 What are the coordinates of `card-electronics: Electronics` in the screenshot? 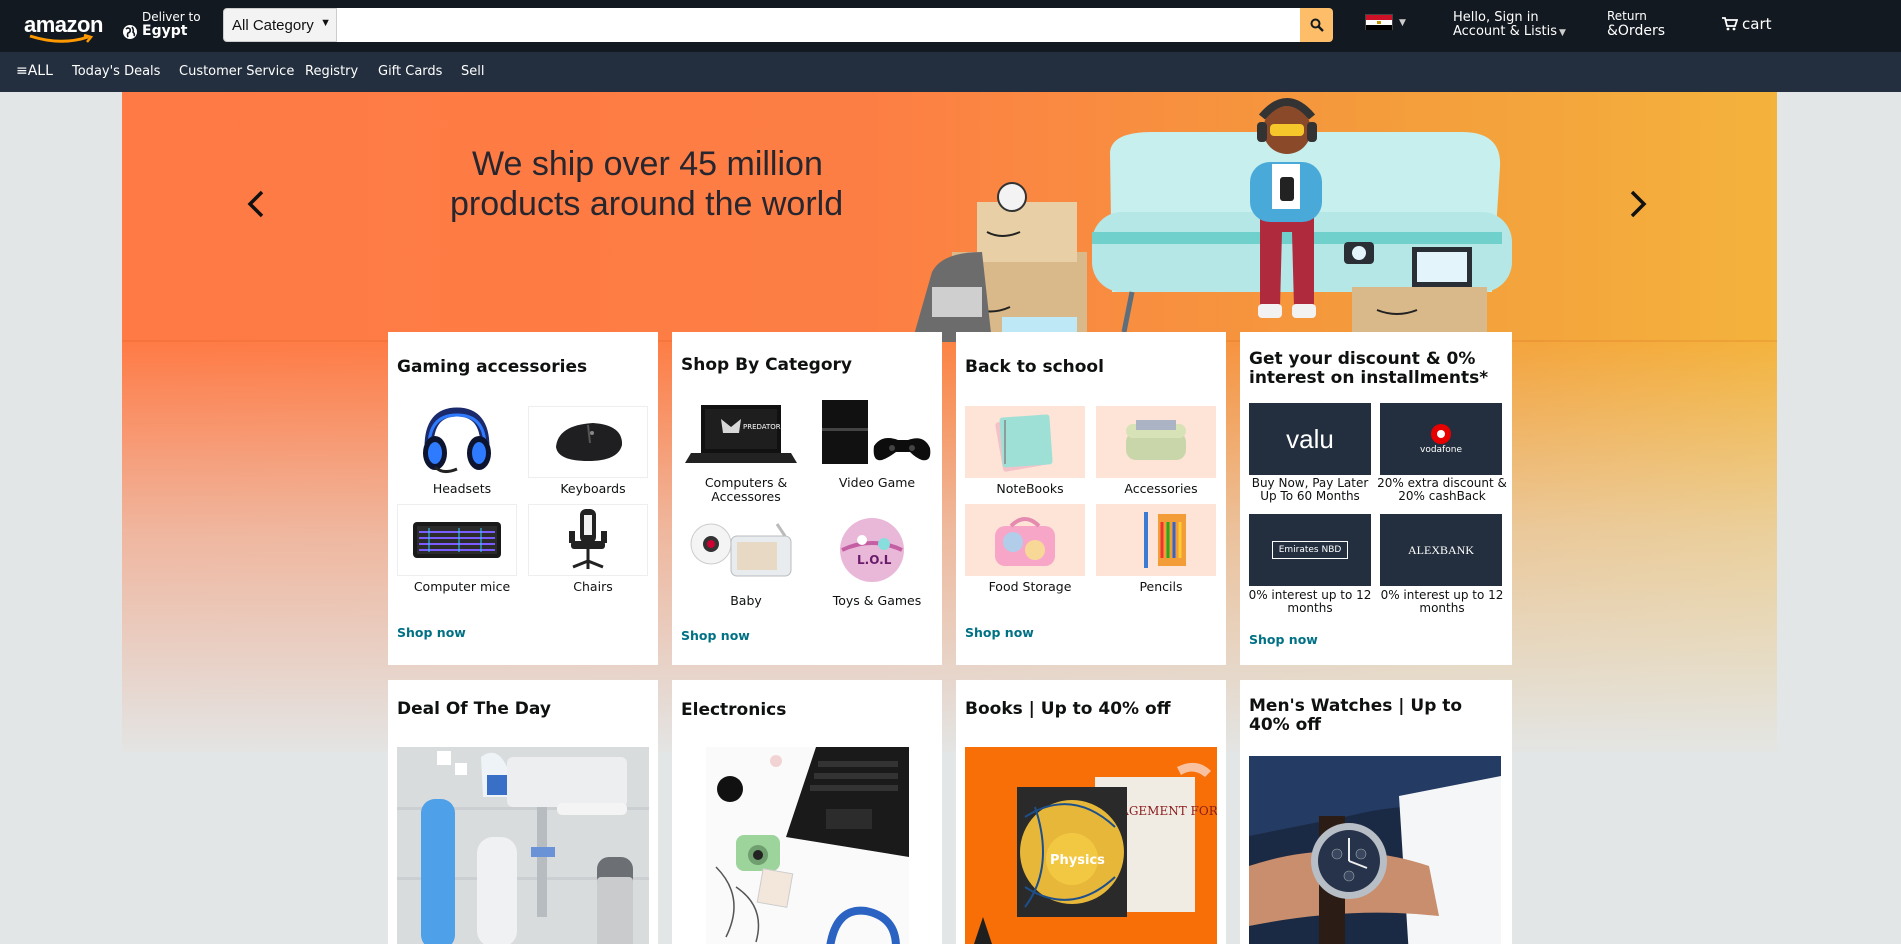 It's located at (807, 812).